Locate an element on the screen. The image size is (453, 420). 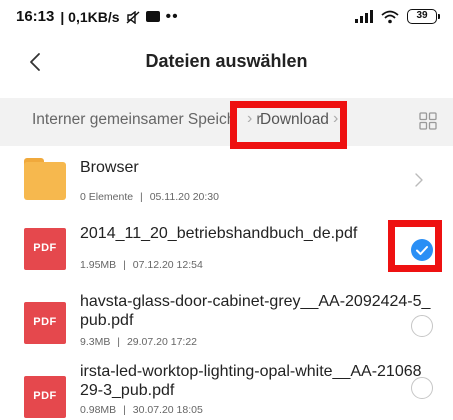
select-checkbox-checked is located at coordinates (422, 250).